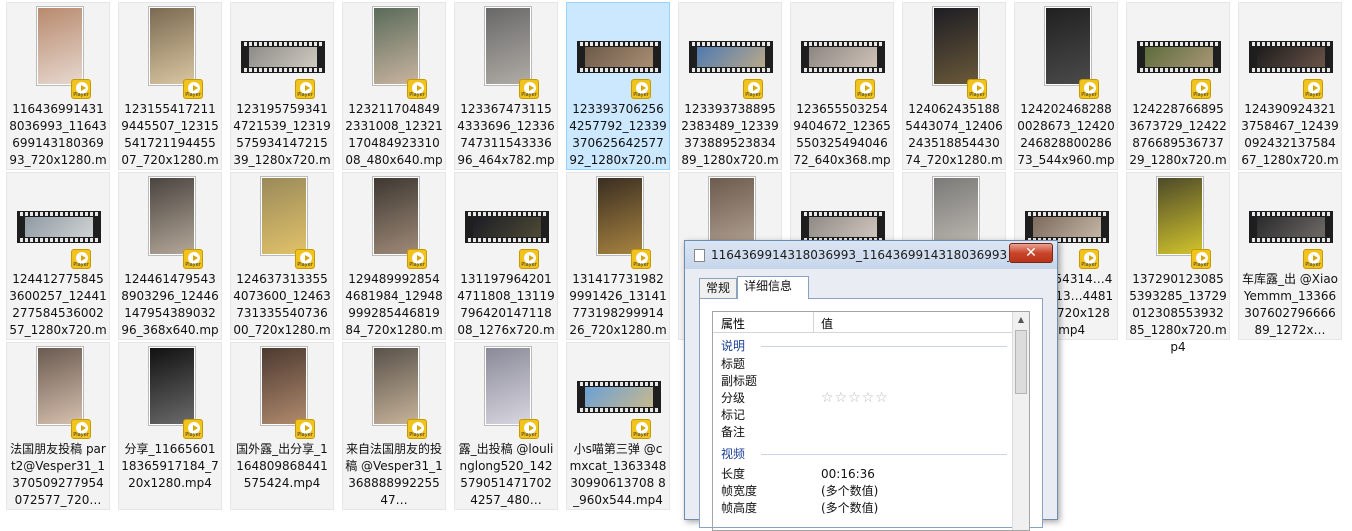 This screenshot has width=1352, height=531. I want to click on file-icon, so click(699, 255).